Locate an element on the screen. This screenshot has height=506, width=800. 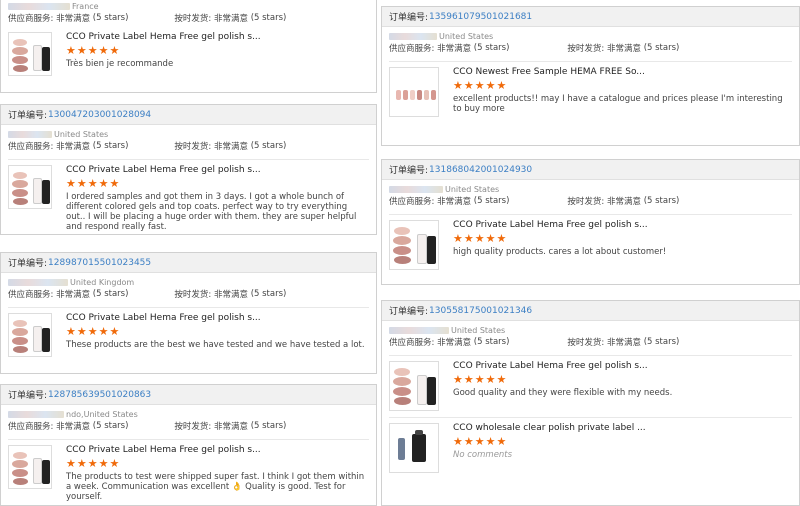
order-header: 订单编号: 131868042001024930 is located at coordinates (590, 170).